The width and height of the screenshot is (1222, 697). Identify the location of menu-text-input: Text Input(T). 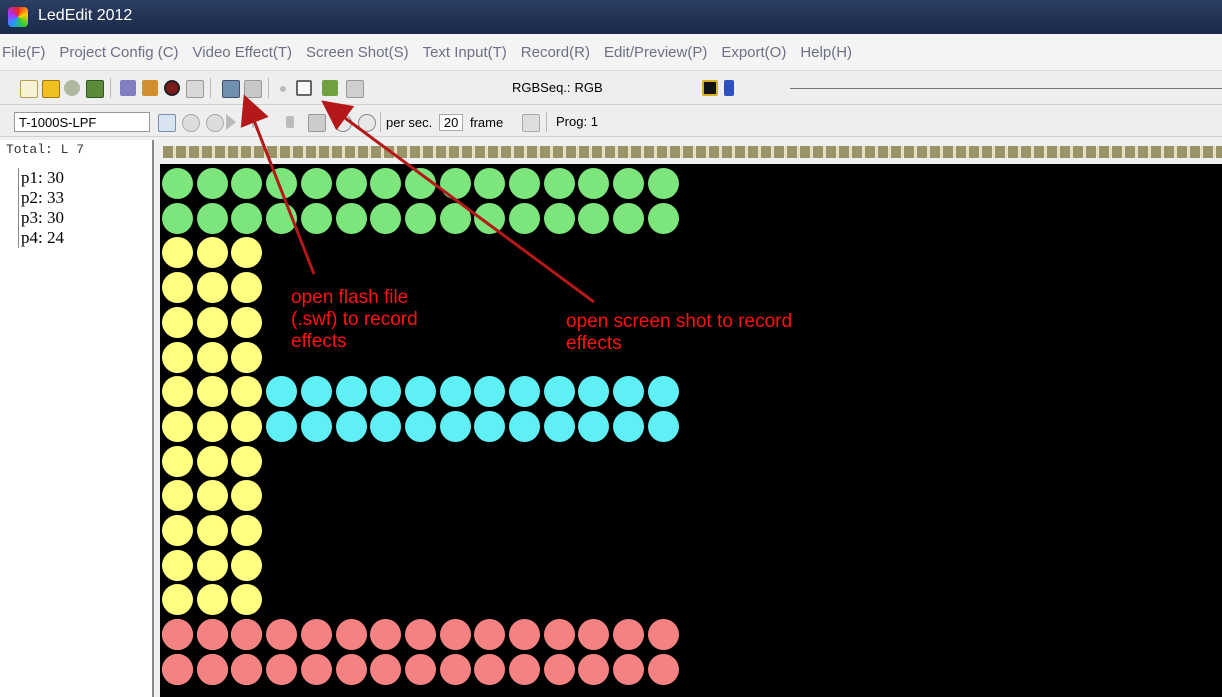
(465, 52).